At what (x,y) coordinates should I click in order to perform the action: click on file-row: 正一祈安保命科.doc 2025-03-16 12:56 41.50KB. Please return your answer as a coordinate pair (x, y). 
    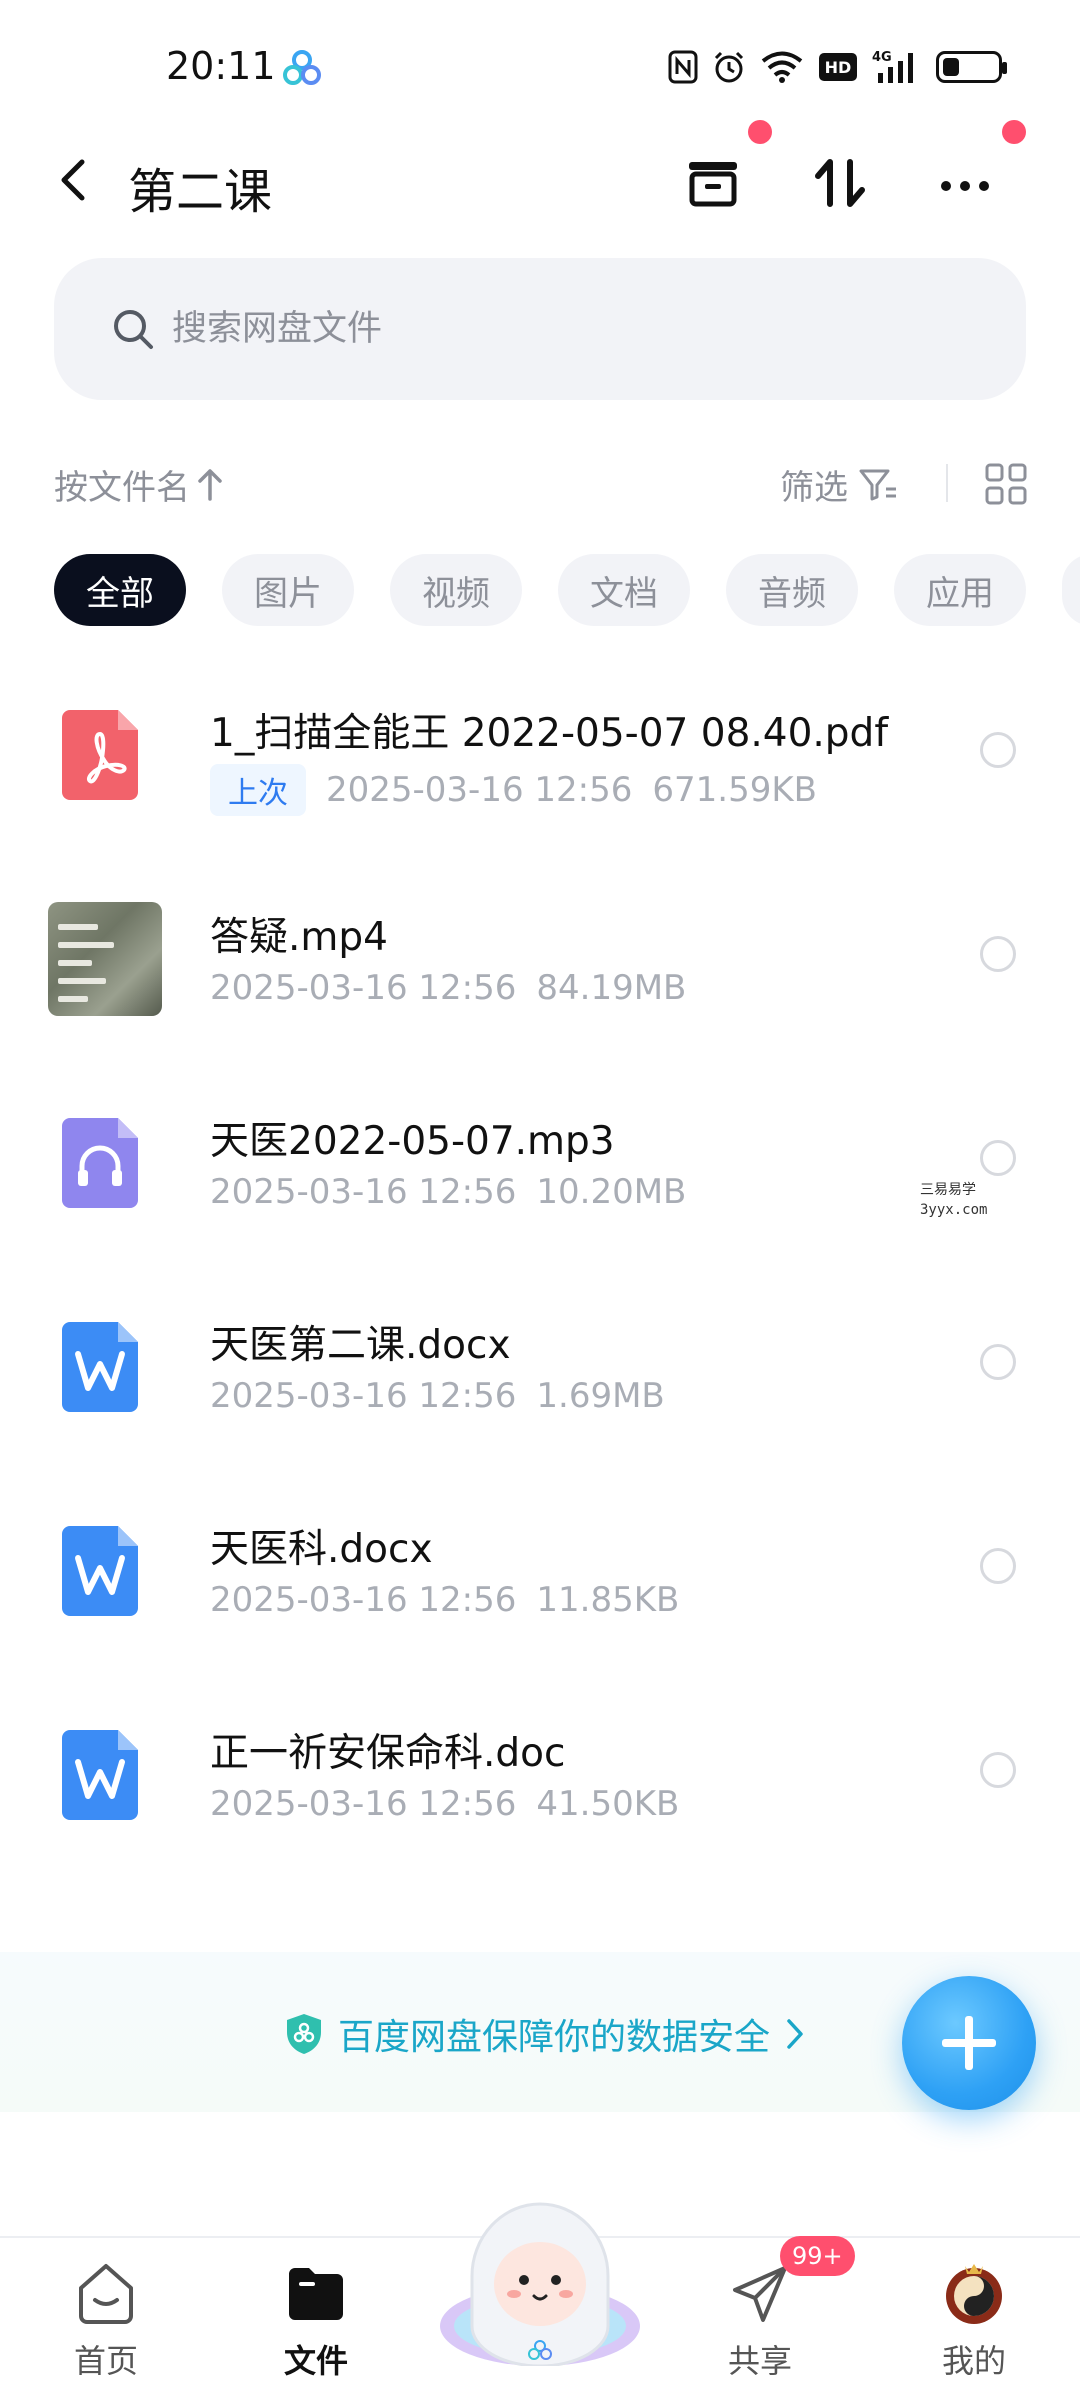
    Looking at the image, I should click on (540, 1768).